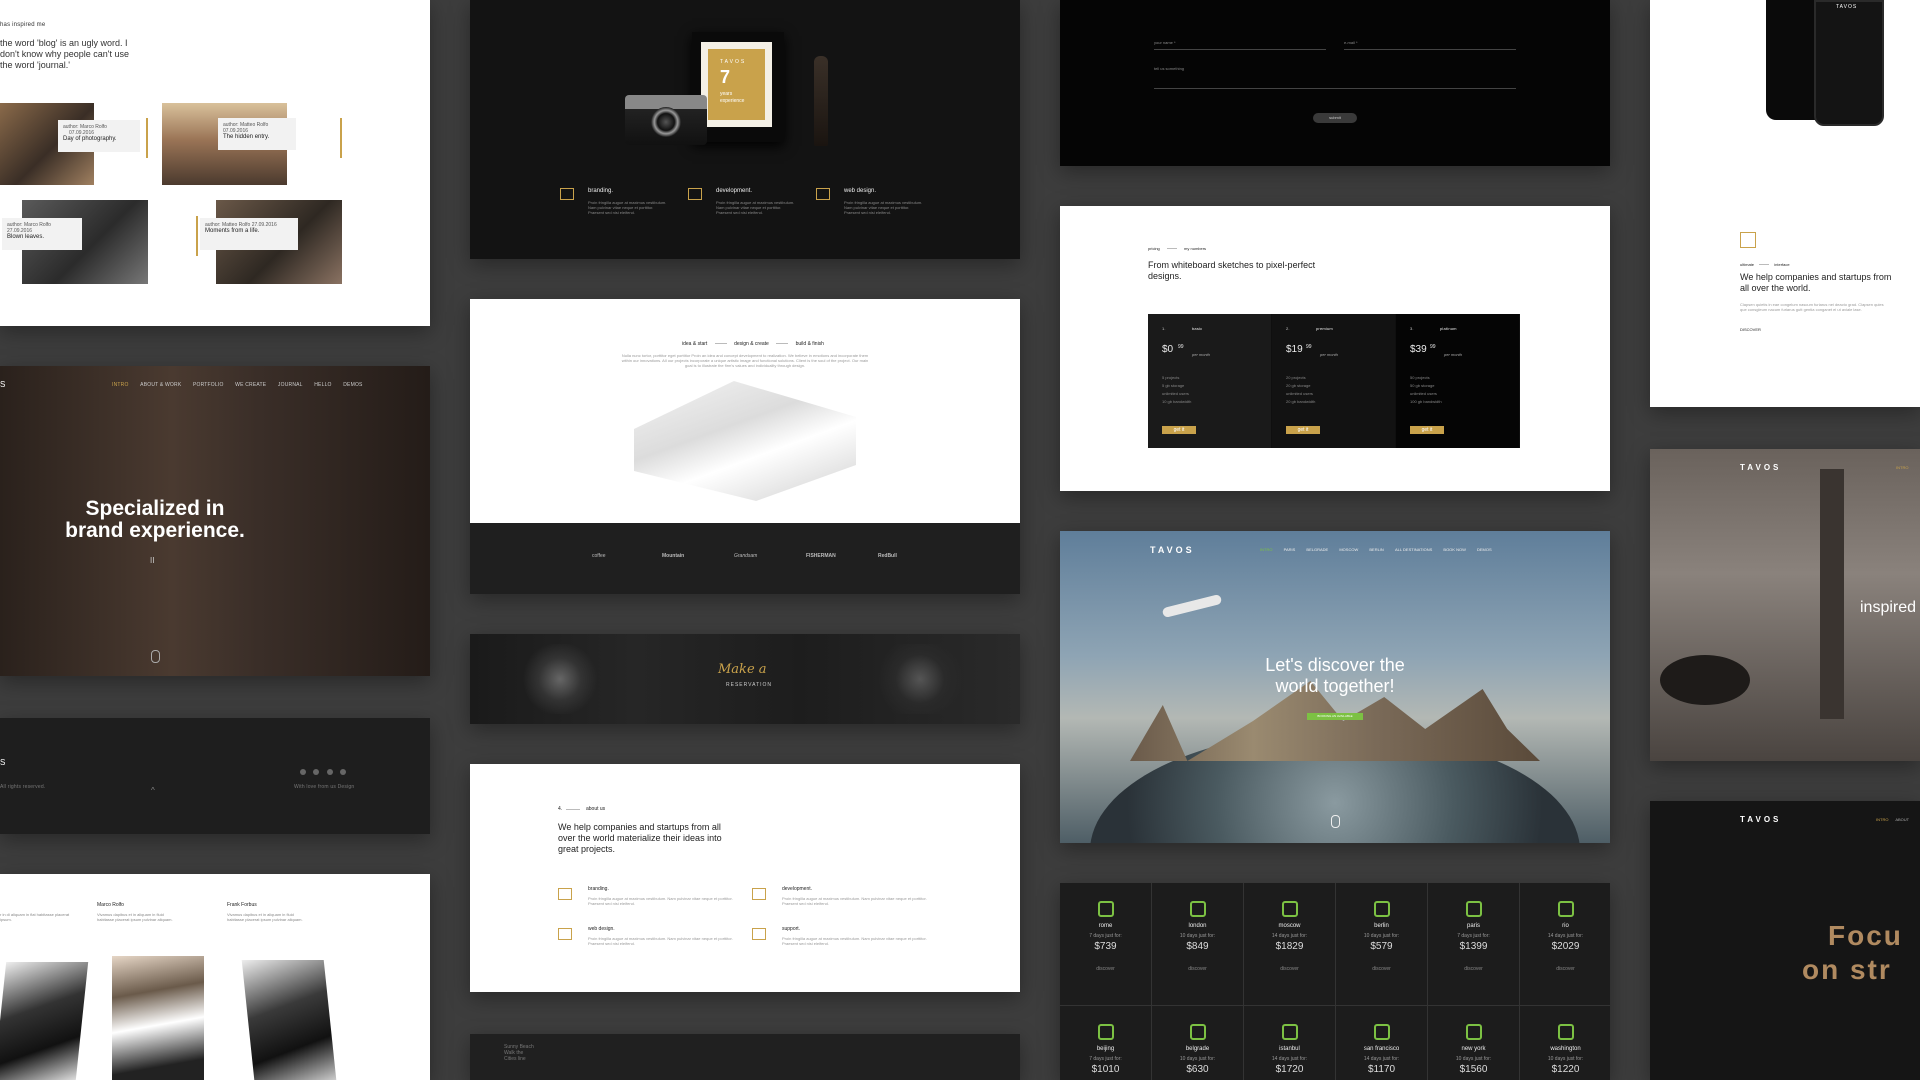 The image size is (1920, 1080). Describe the element at coordinates (352, 385) in the screenshot. I see `hero-nav-item: DEMOS` at that location.